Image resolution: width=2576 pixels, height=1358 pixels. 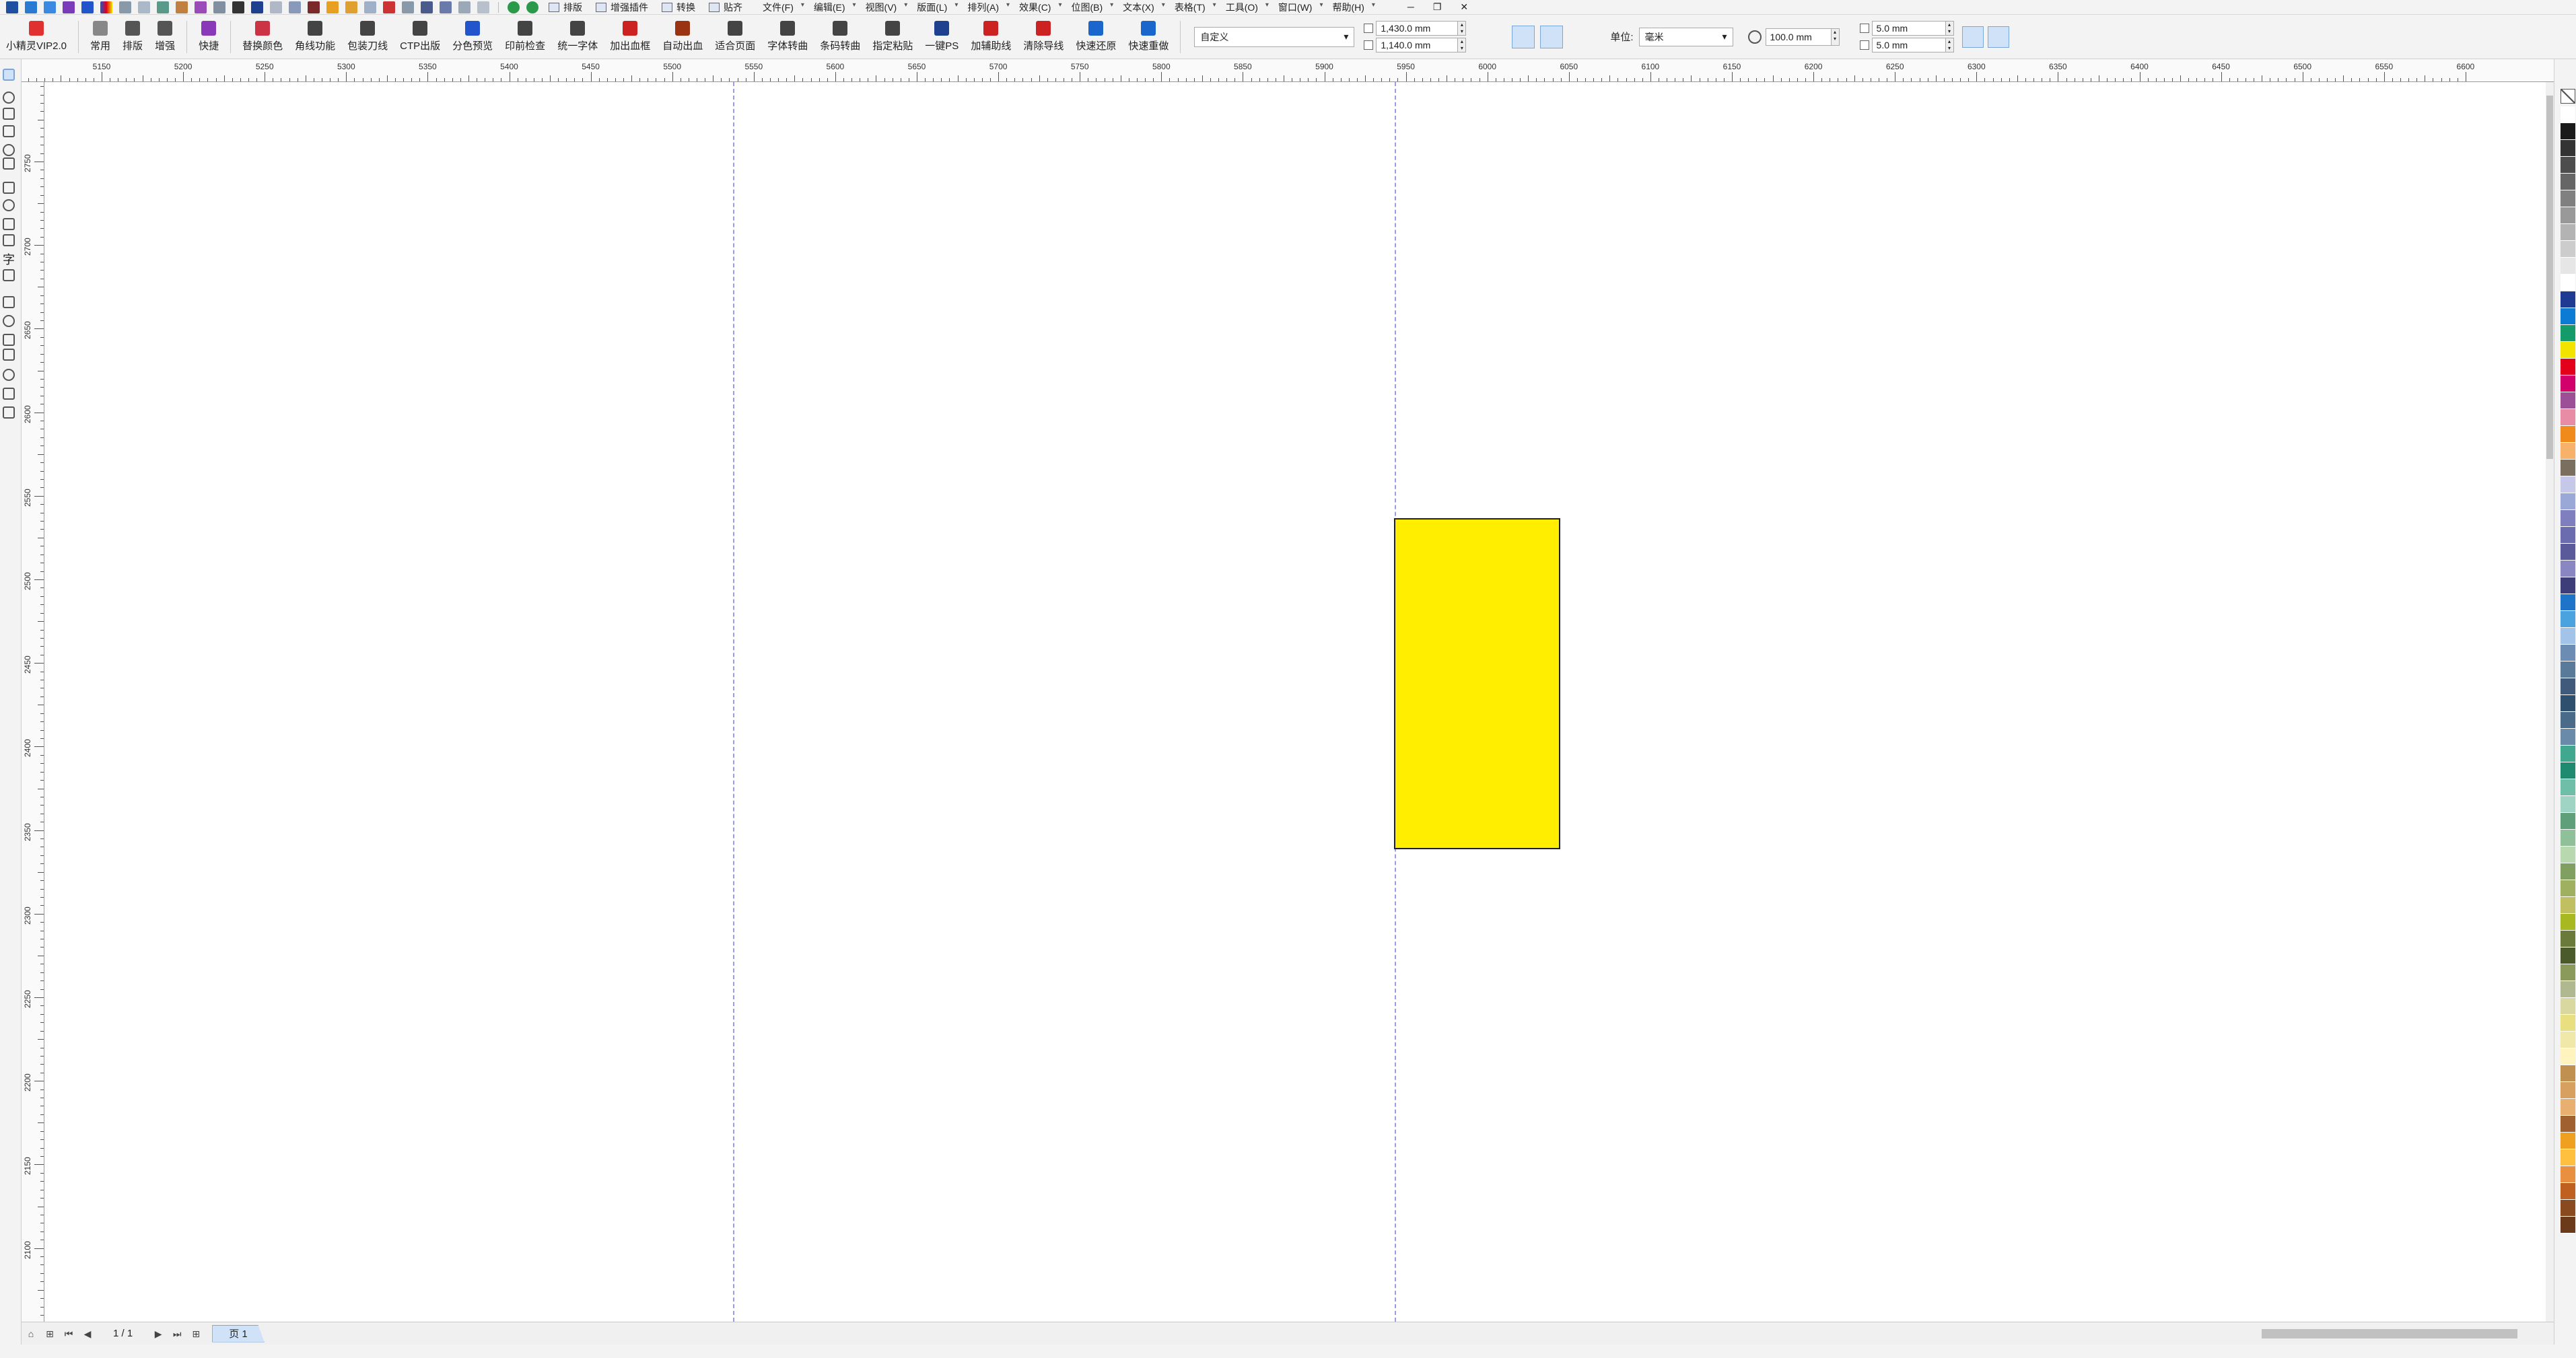 I want to click on toolbar-button: 加辅助线, so click(x=991, y=37).